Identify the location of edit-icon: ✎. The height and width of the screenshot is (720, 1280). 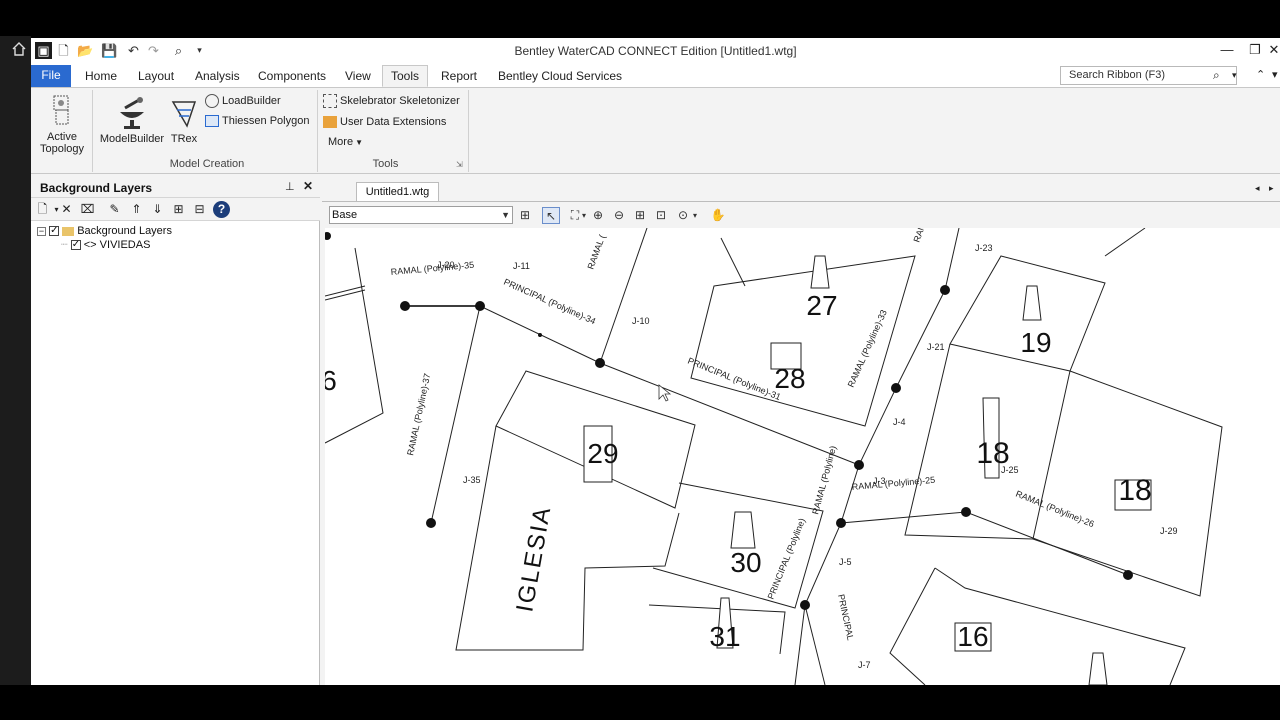
(114, 209).